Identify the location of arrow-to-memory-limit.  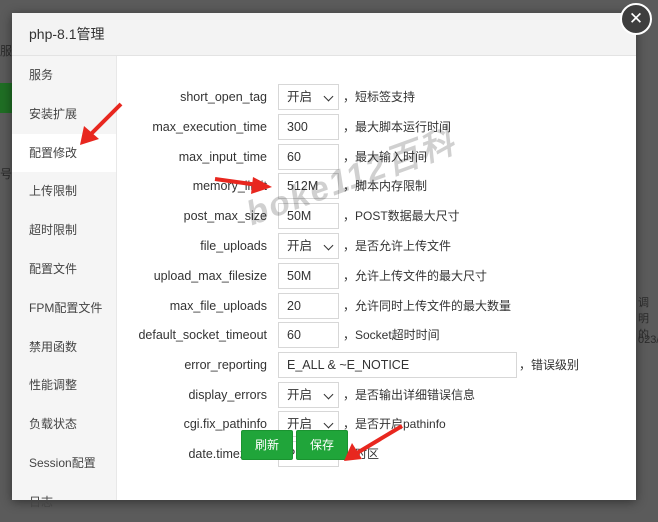
(243, 185).